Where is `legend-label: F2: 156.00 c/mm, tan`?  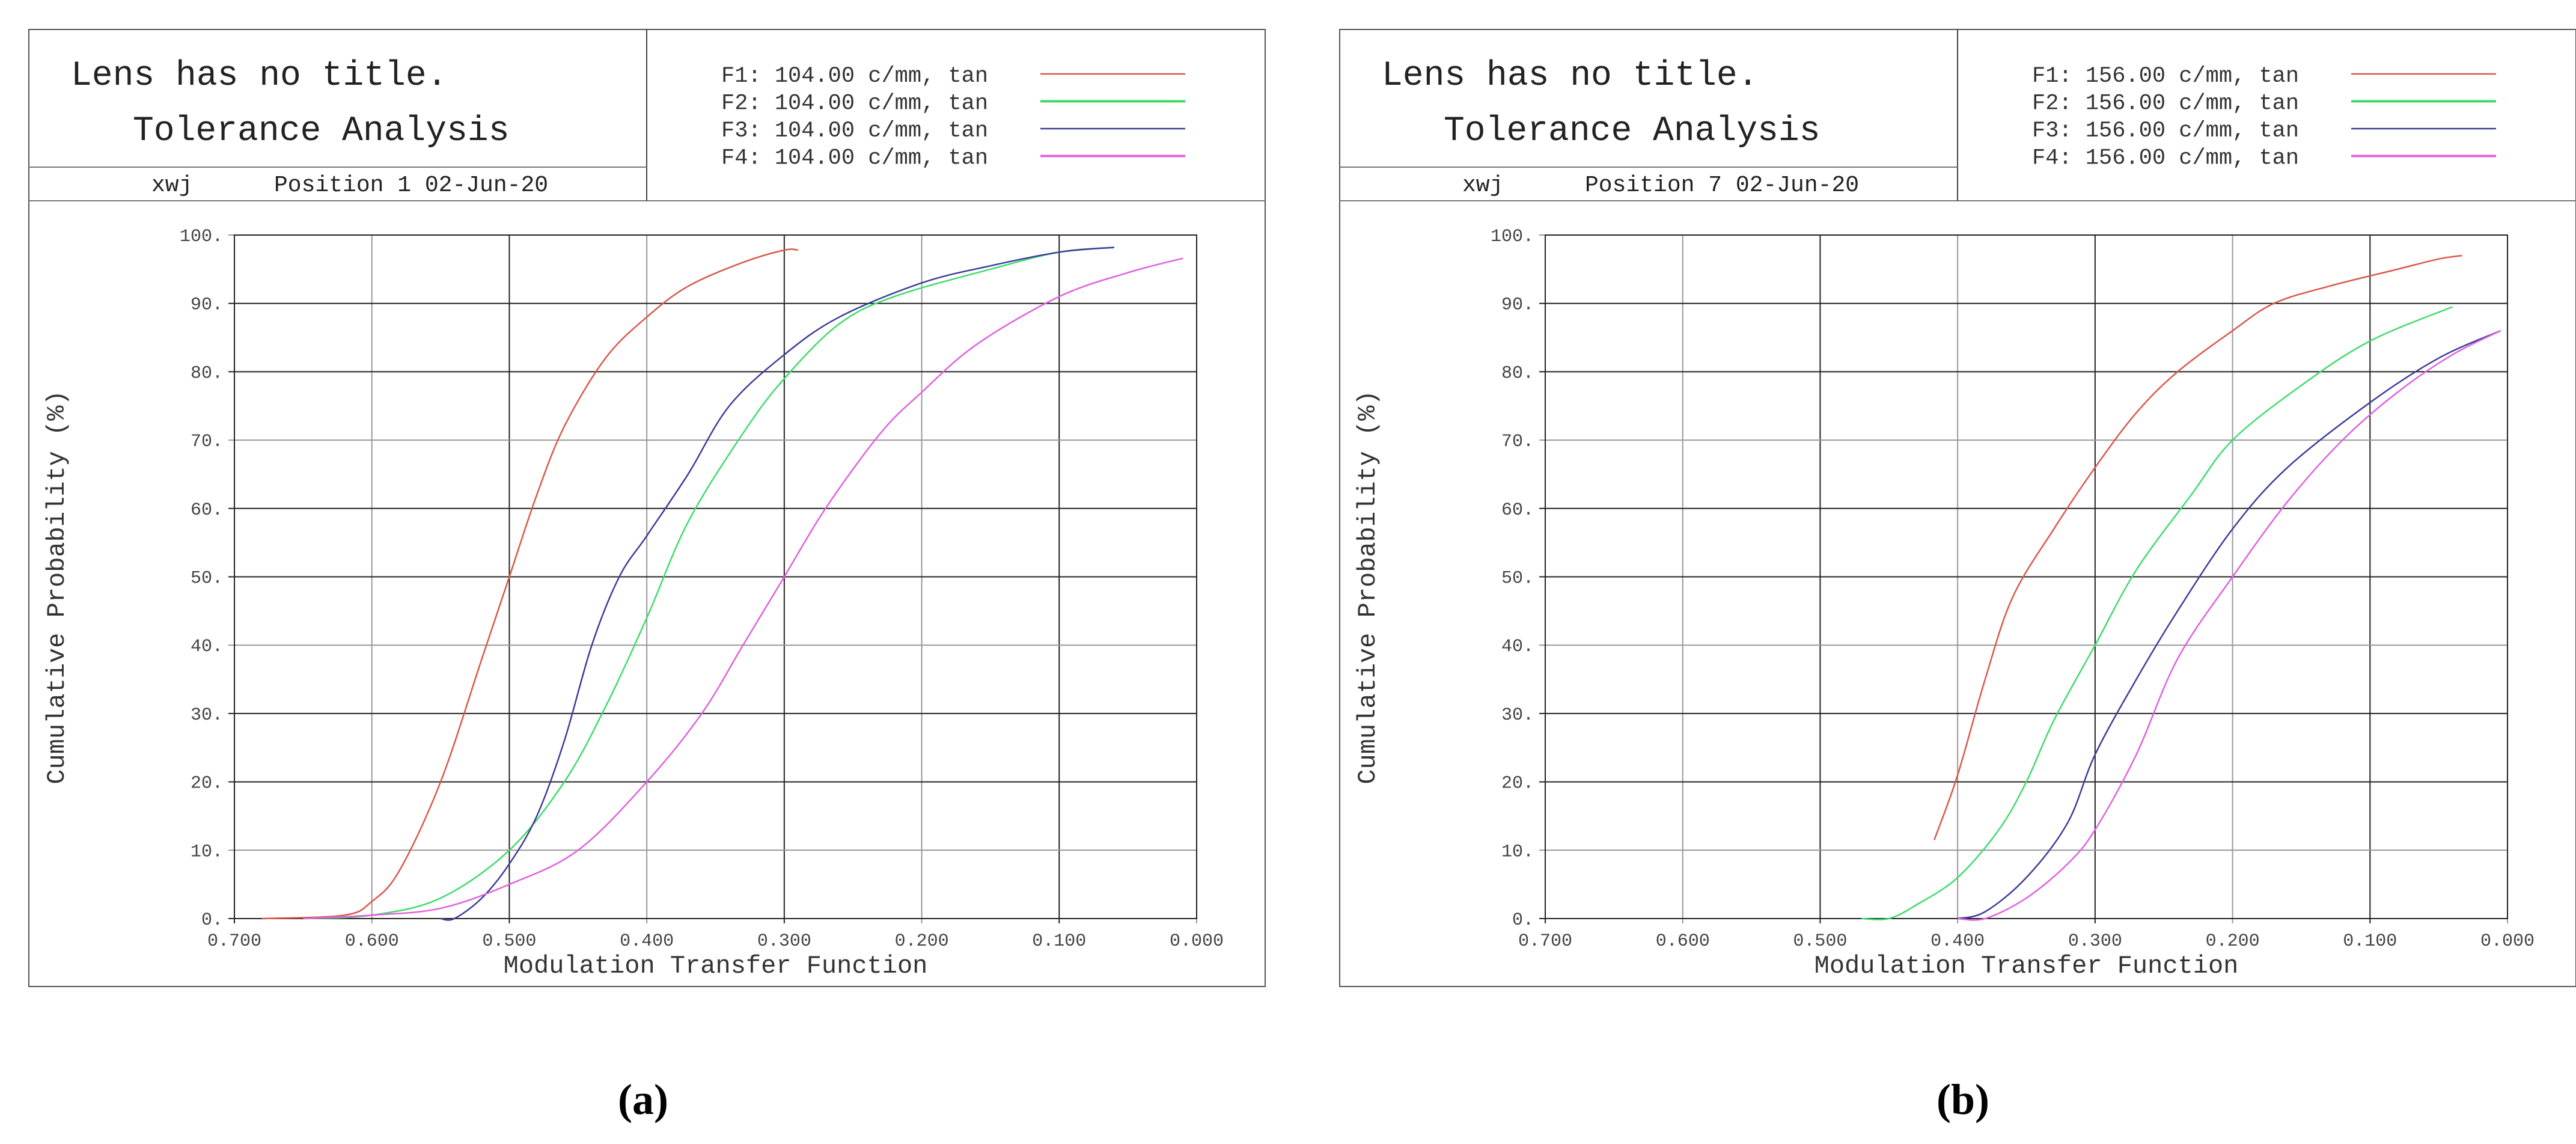
legend-label: F2: 156.00 c/mm, tan is located at coordinates (2165, 104).